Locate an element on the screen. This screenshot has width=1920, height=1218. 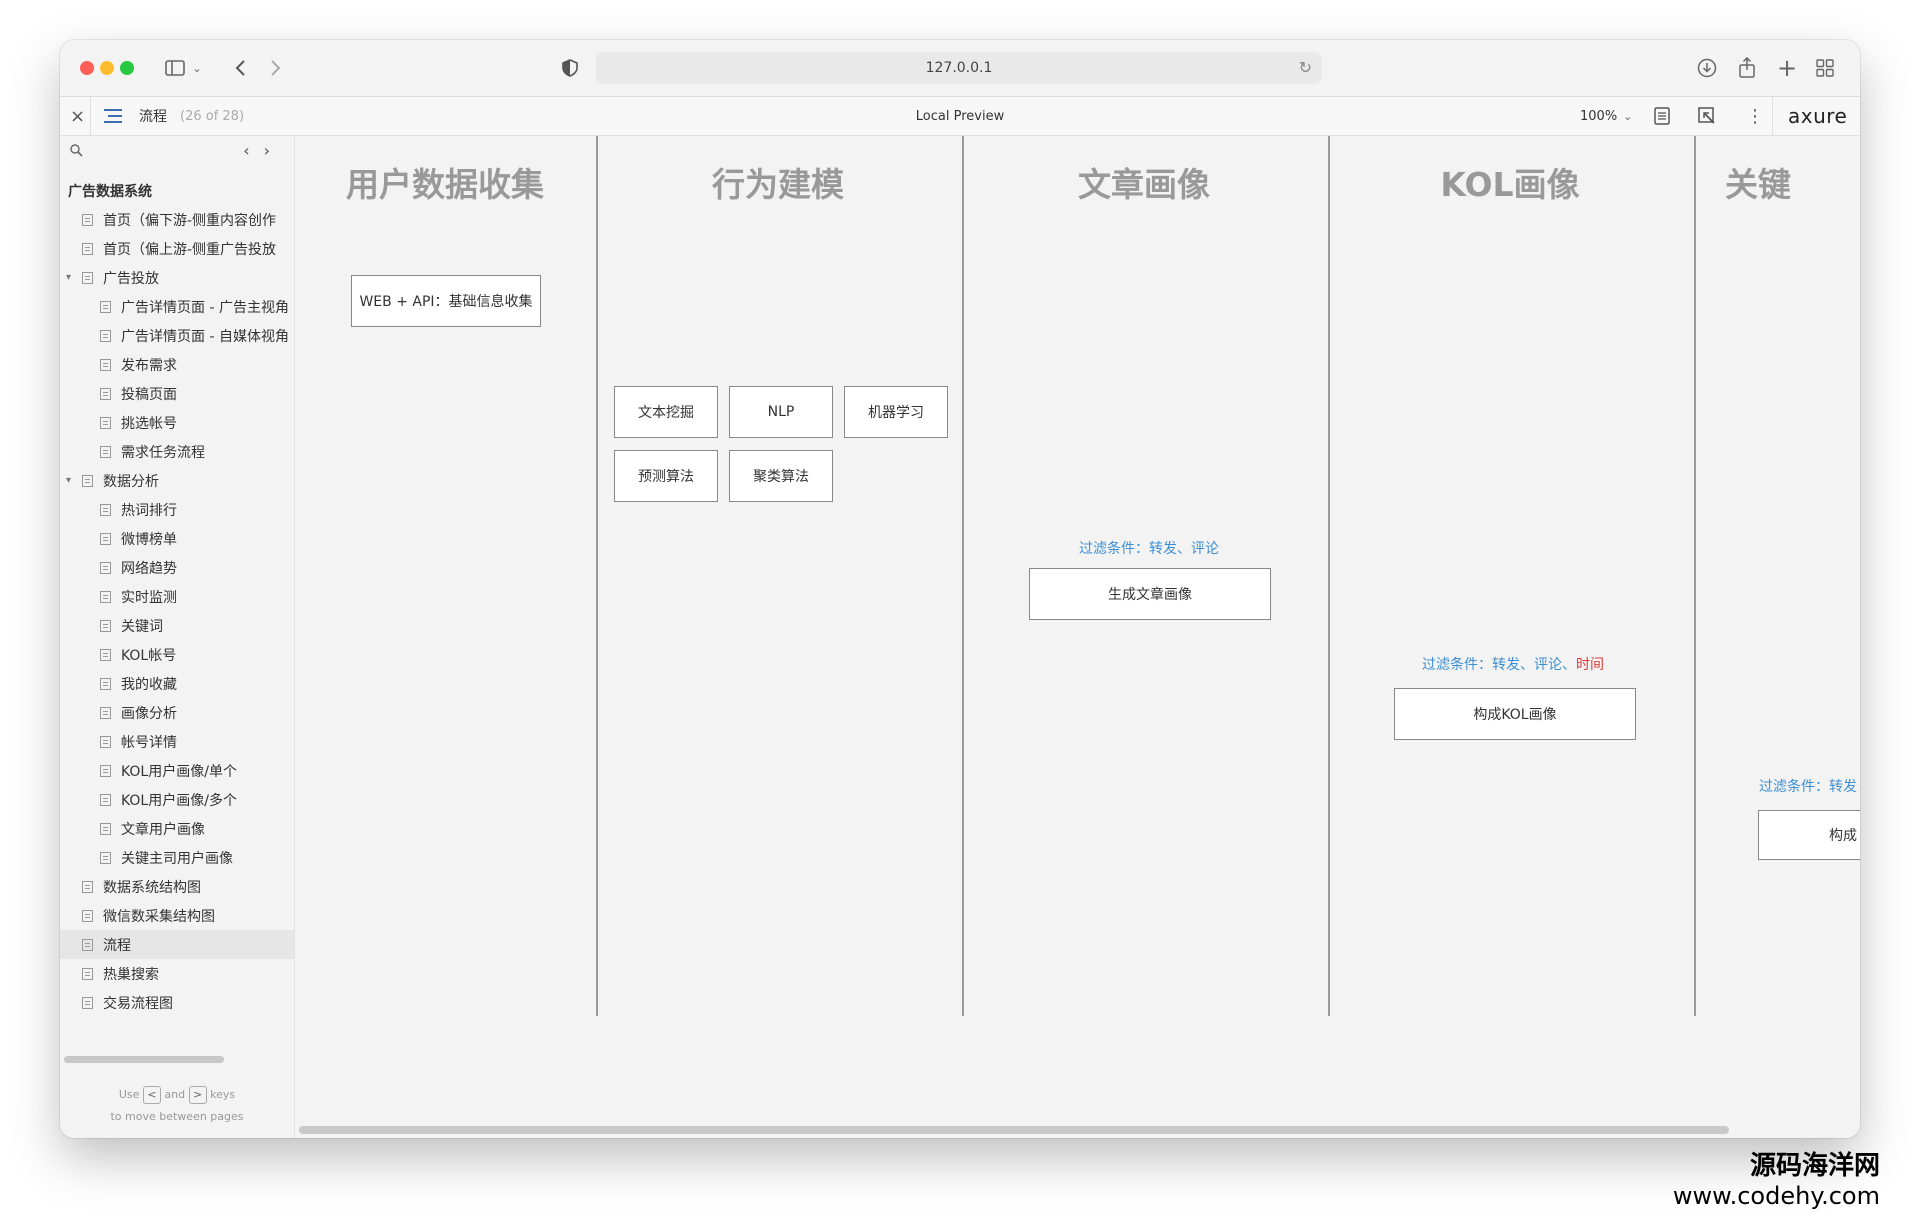
sidebar-item-label: 广告投放 is located at coordinates (131, 278).